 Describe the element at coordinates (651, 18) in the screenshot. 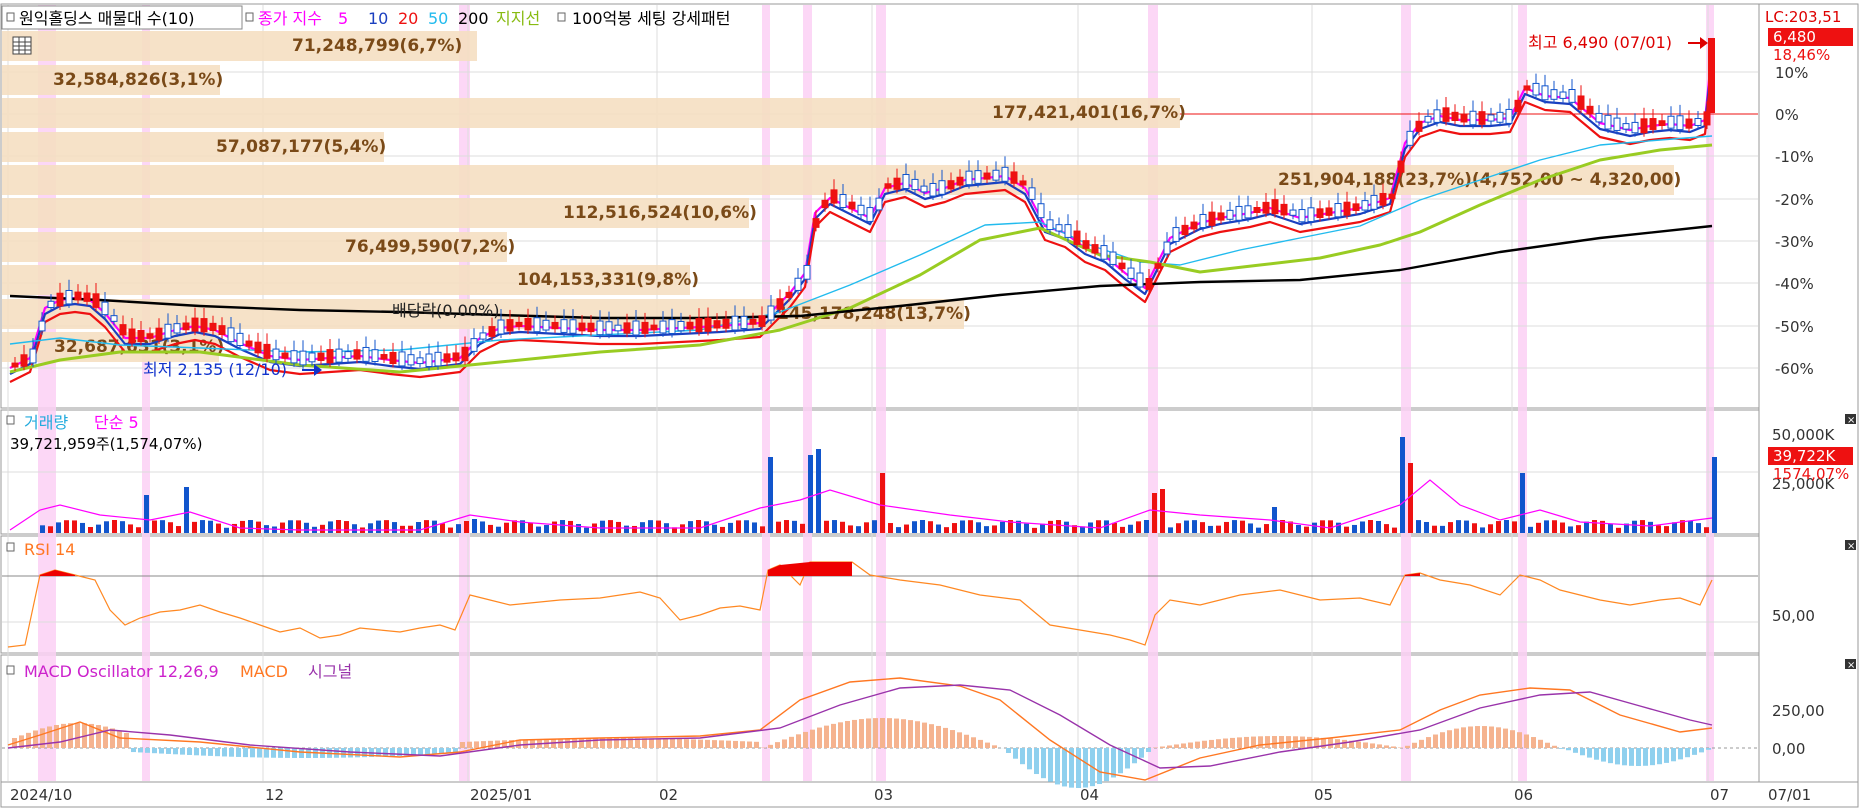

I see `legend-pattern: 100억봉 세팅 강세패턴` at that location.